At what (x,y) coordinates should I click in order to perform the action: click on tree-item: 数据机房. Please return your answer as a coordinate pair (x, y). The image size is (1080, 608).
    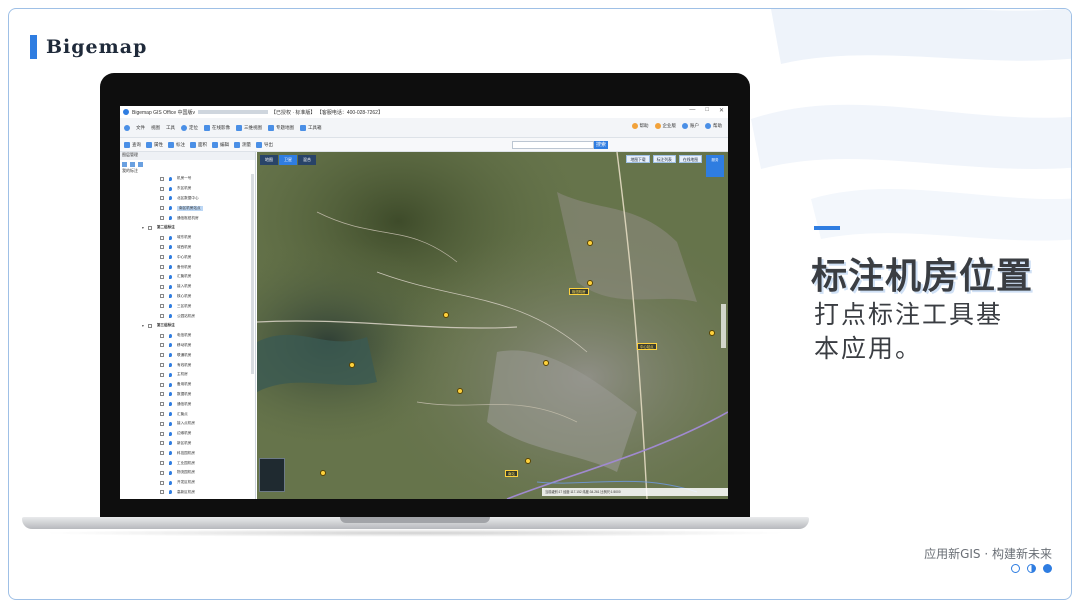
    Looking at the image, I should click on (187, 395).